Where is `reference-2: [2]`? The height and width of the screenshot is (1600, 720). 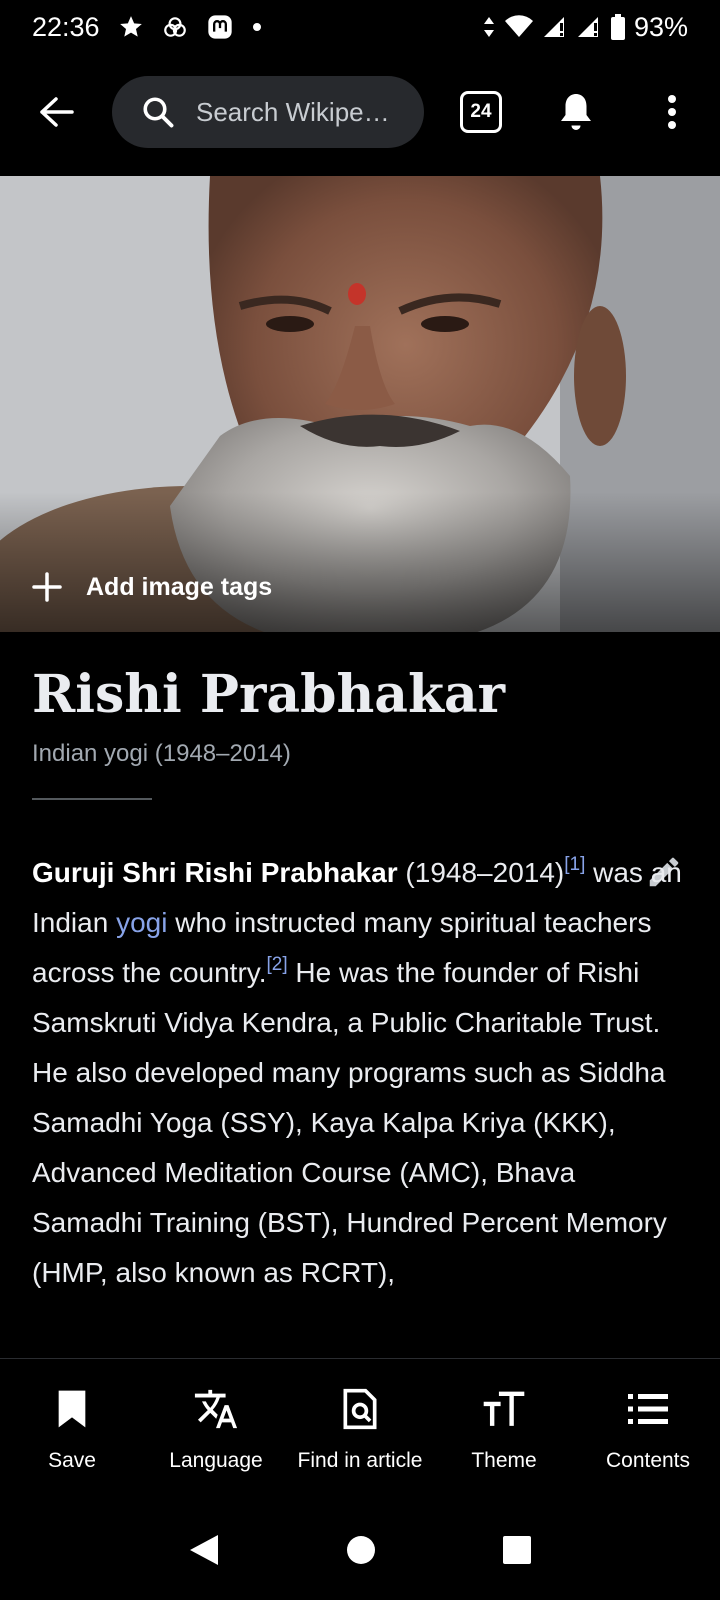 reference-2: [2] is located at coordinates (276, 964).